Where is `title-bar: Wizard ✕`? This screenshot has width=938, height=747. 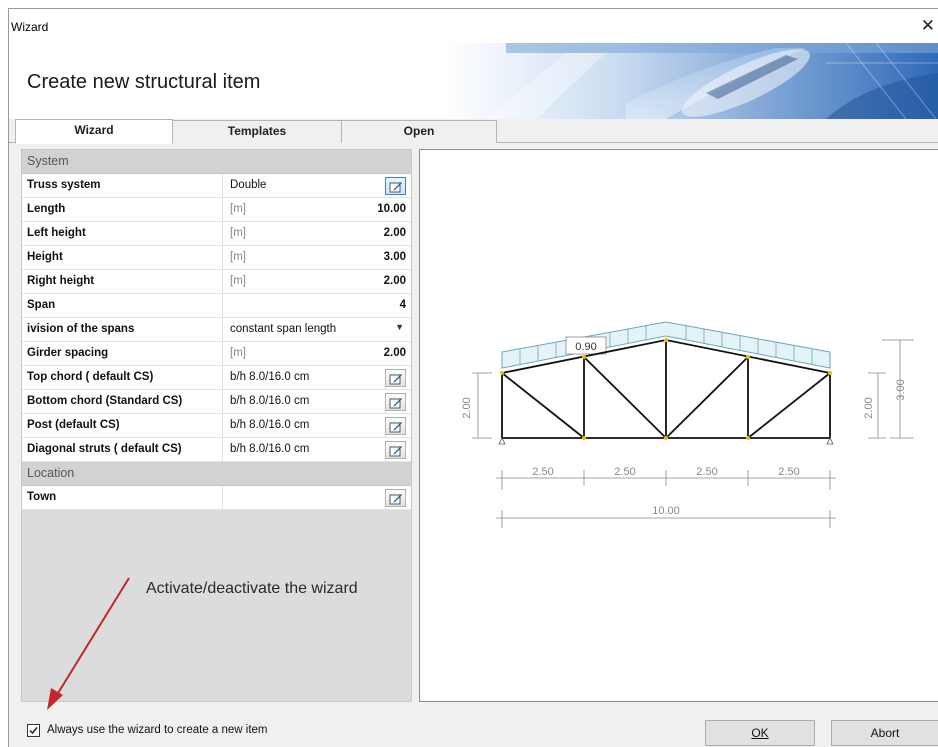 title-bar: Wizard ✕ is located at coordinates (473, 26).